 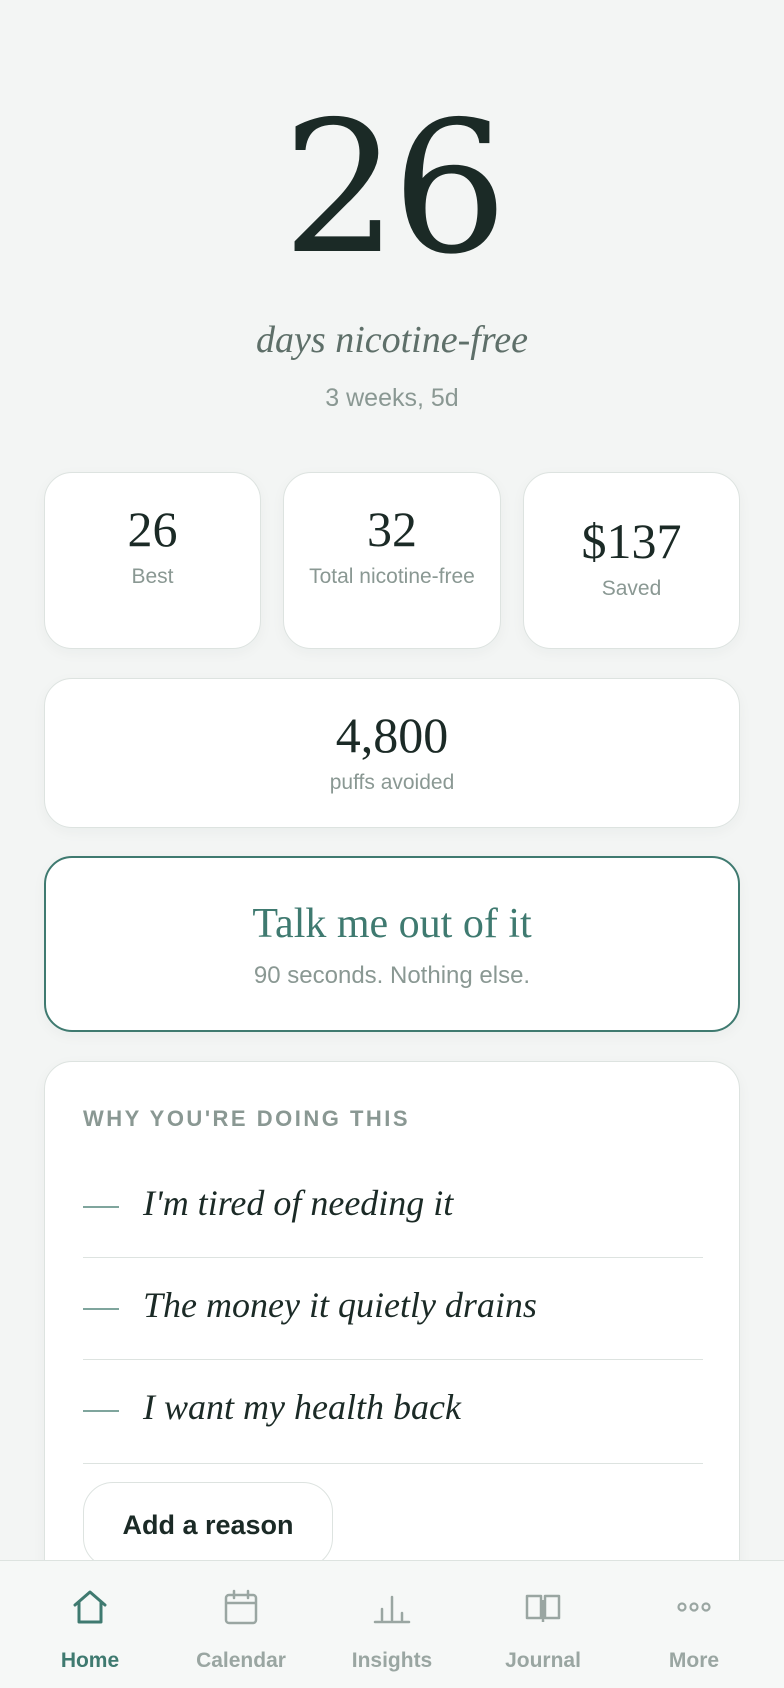 What do you see at coordinates (392, 576) in the screenshot?
I see `stat-label: Total nicotine-free` at bounding box center [392, 576].